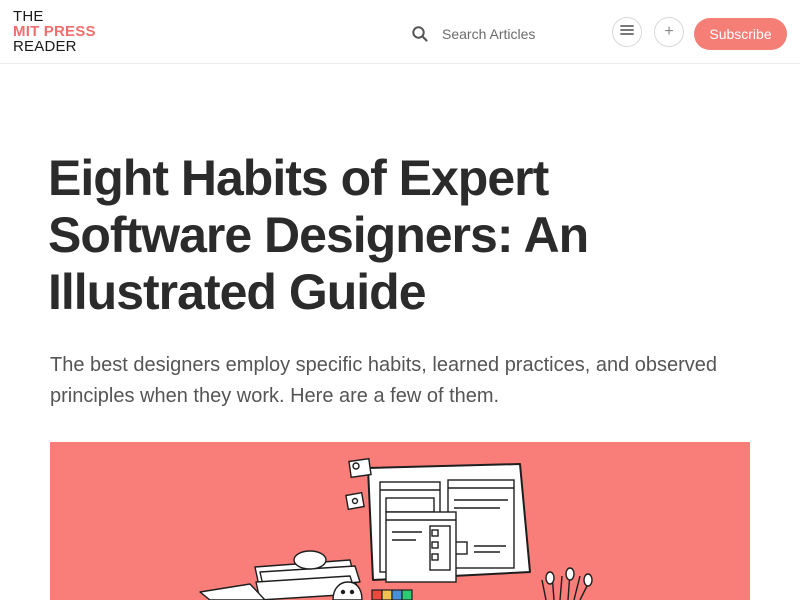 The image size is (800, 600). I want to click on logo-line-the: THE, so click(28, 16).